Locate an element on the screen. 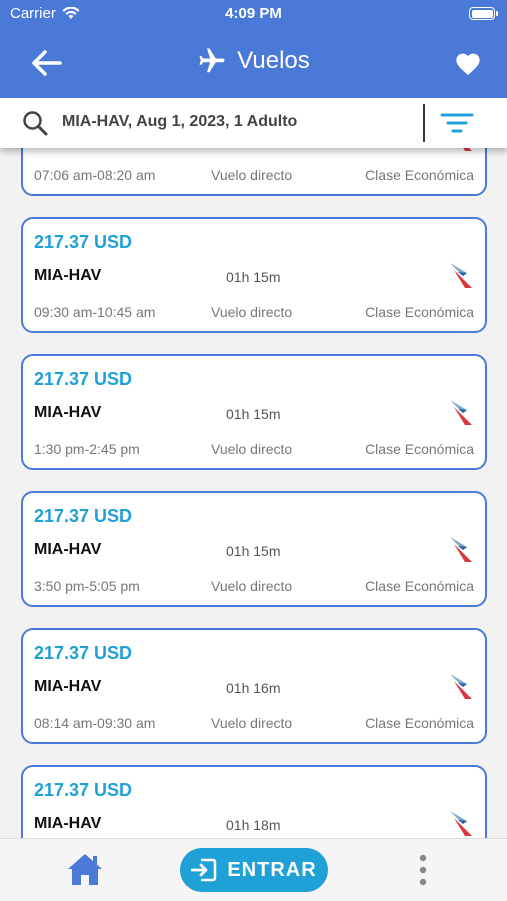 This screenshot has width=507, height=901. search-divider is located at coordinates (424, 123).